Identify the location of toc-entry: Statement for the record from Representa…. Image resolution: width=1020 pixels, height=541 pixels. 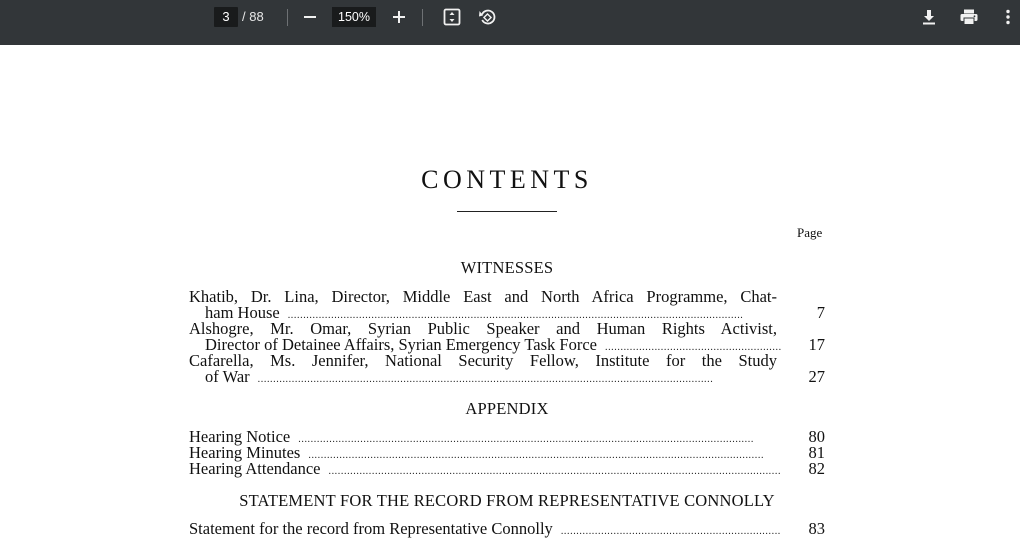
(507, 528).